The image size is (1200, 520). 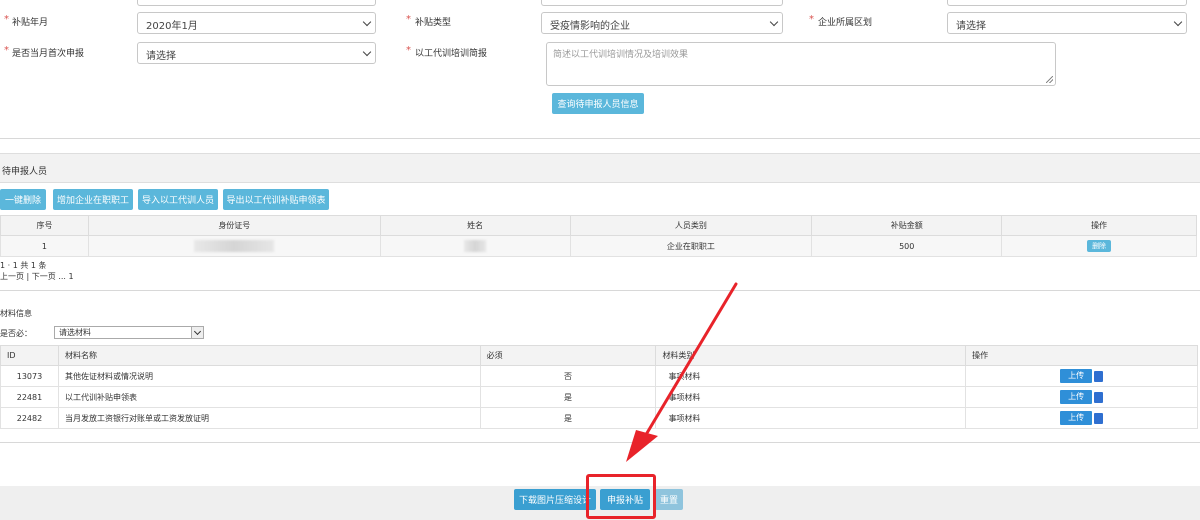 I want to click on first-declare-value: 请选择, so click(x=161, y=56).